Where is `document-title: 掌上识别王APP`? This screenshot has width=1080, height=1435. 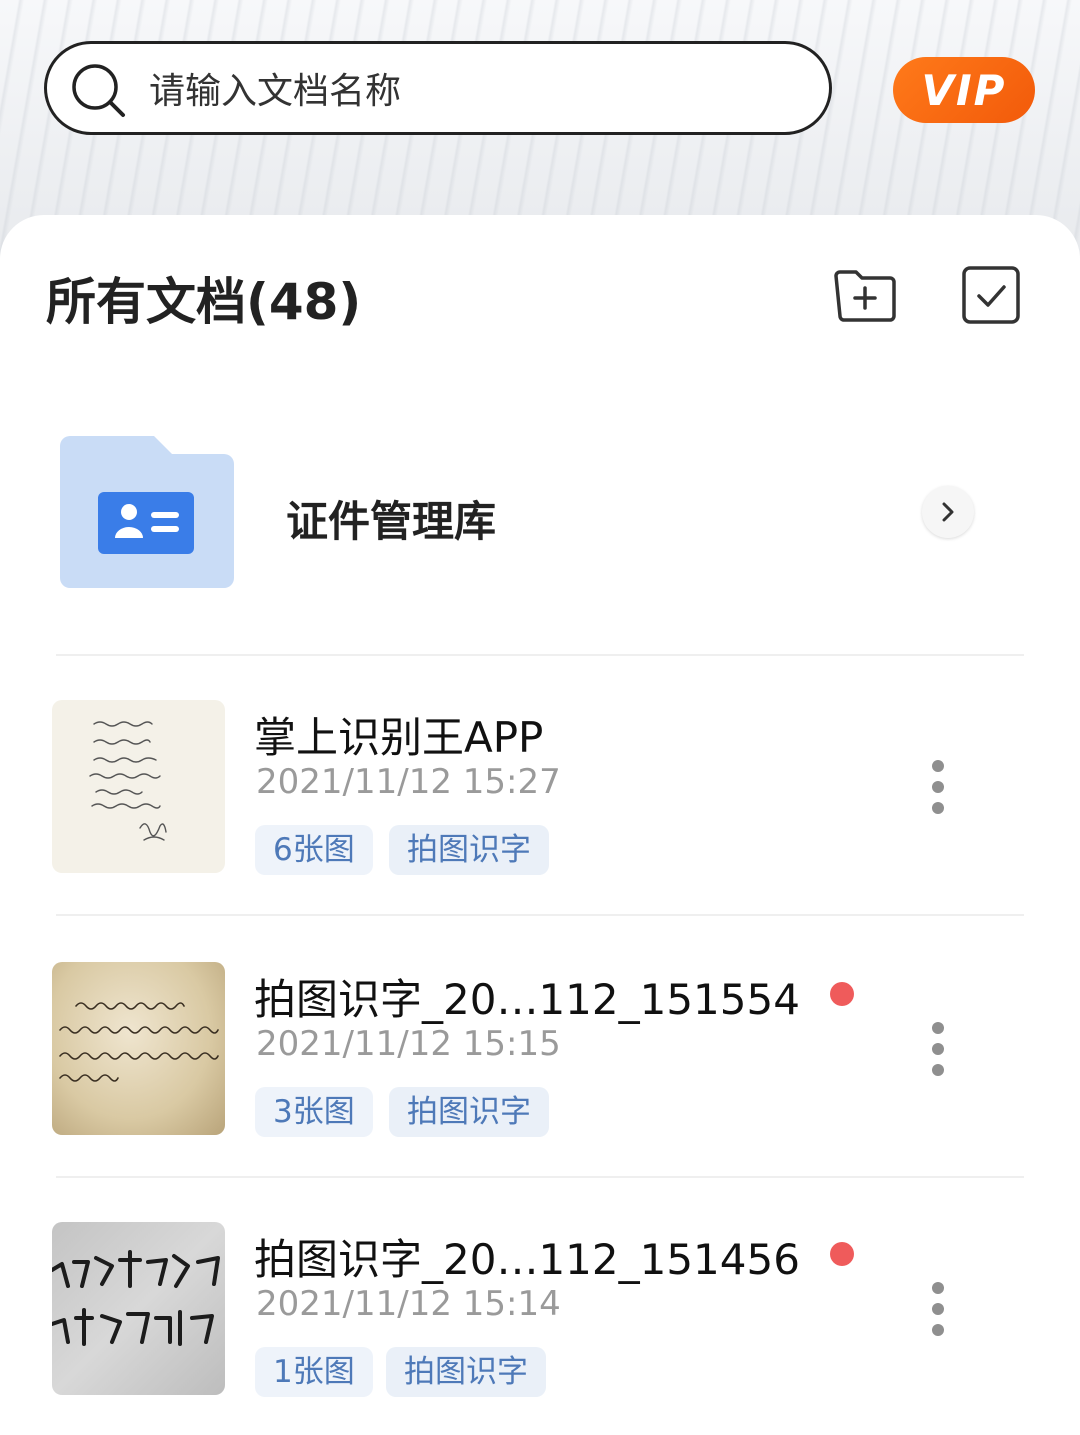
document-title: 掌上识别王APP is located at coordinates (399, 737).